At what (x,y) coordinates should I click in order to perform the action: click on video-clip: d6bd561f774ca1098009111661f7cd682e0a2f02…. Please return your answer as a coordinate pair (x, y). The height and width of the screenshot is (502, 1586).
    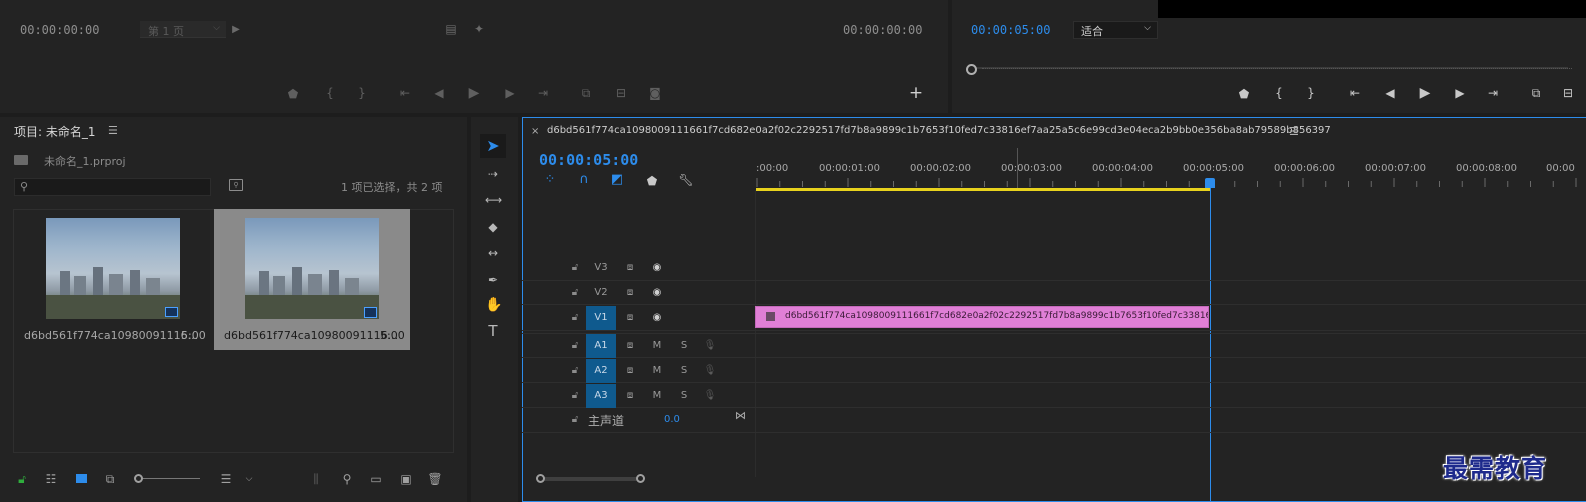
    Looking at the image, I should click on (982, 317).